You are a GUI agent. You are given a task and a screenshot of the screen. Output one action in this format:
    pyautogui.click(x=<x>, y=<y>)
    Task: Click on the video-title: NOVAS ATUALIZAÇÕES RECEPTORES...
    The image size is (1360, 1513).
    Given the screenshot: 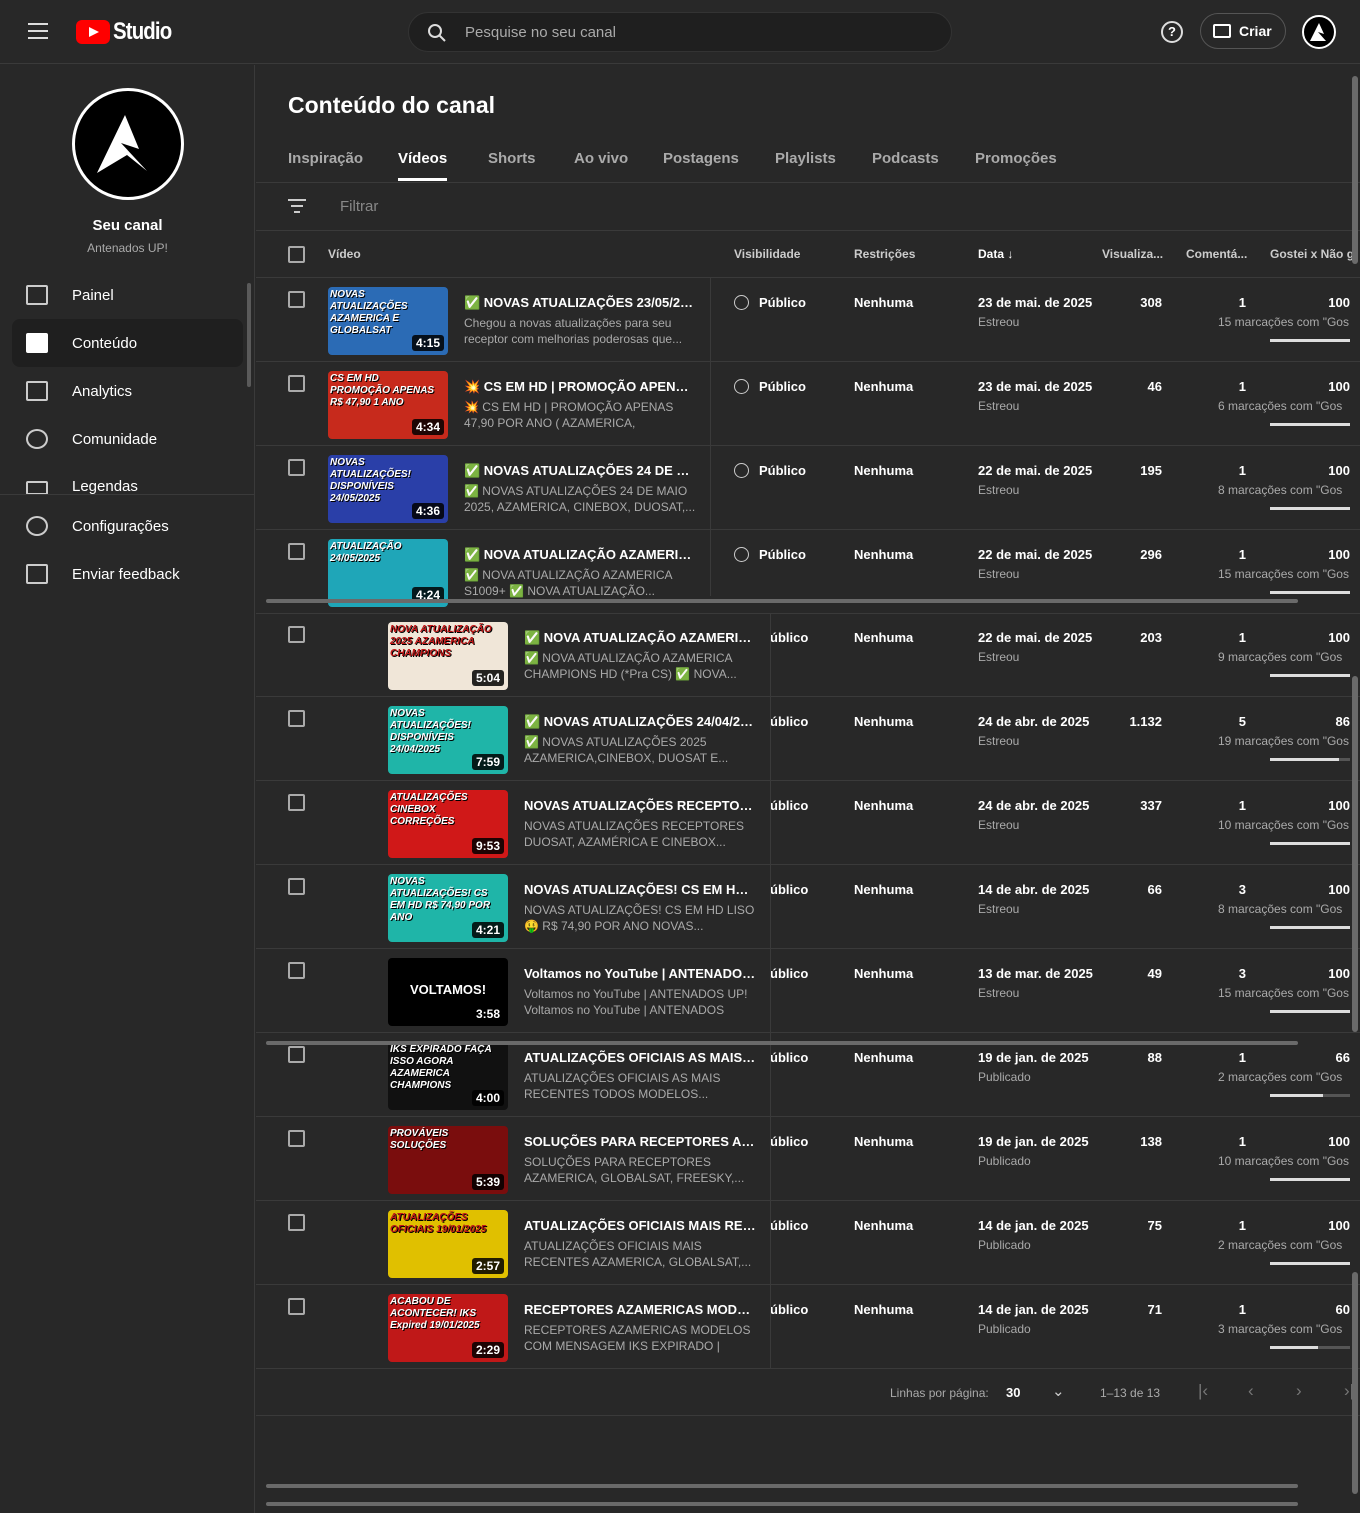 What is the action you would take?
    pyautogui.click(x=640, y=805)
    